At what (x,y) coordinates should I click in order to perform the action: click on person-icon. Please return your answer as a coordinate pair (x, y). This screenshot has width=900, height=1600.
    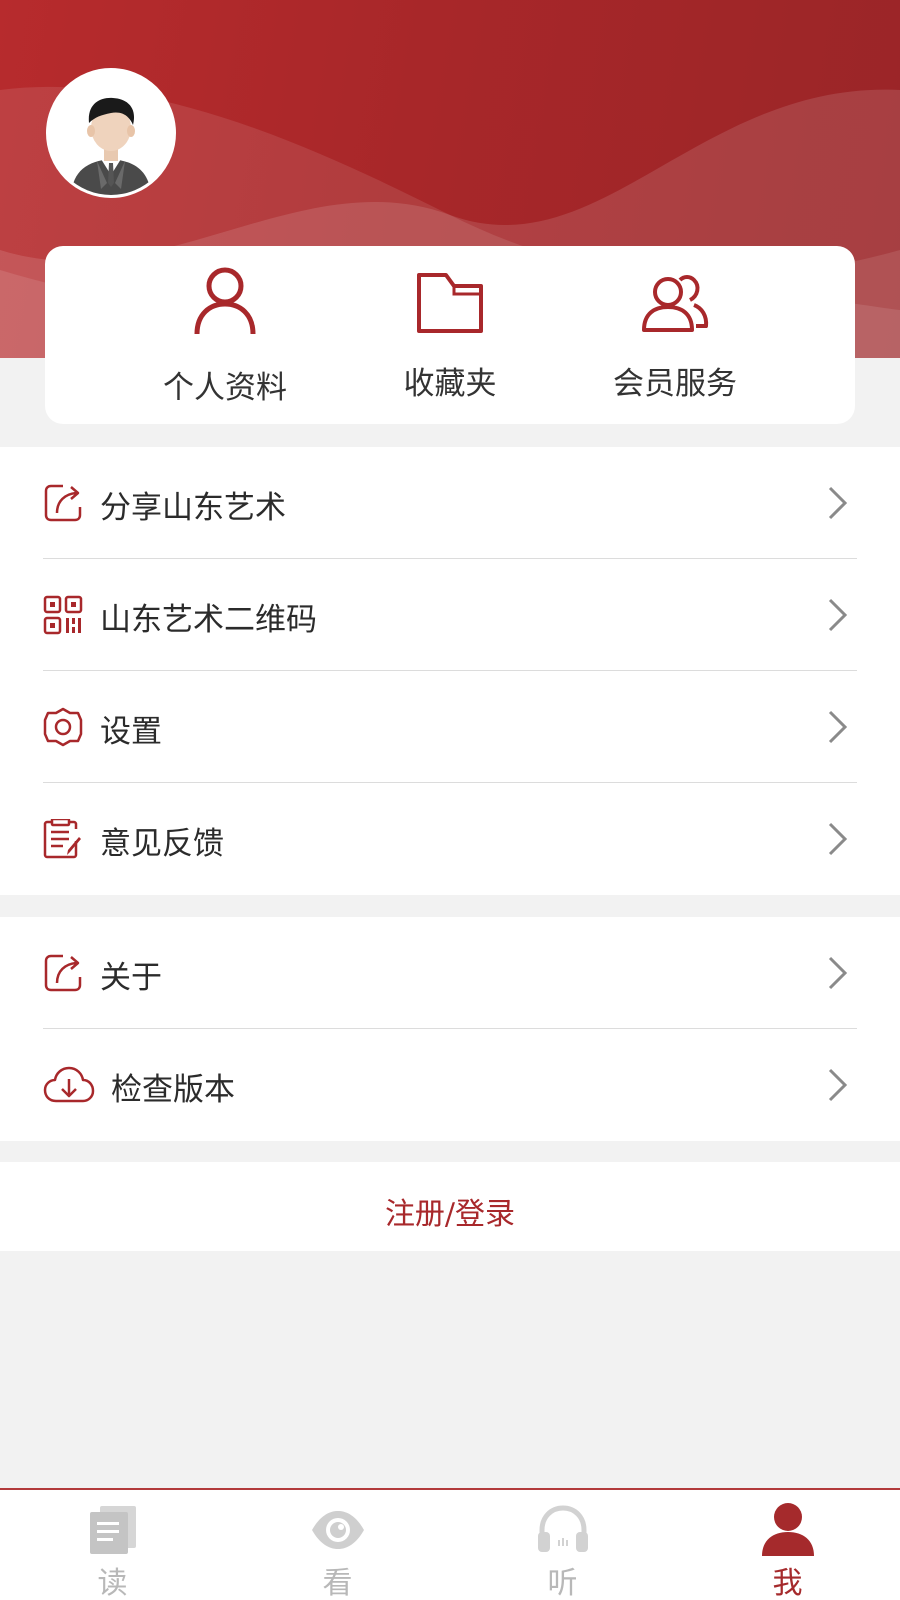
    Looking at the image, I should click on (225, 301).